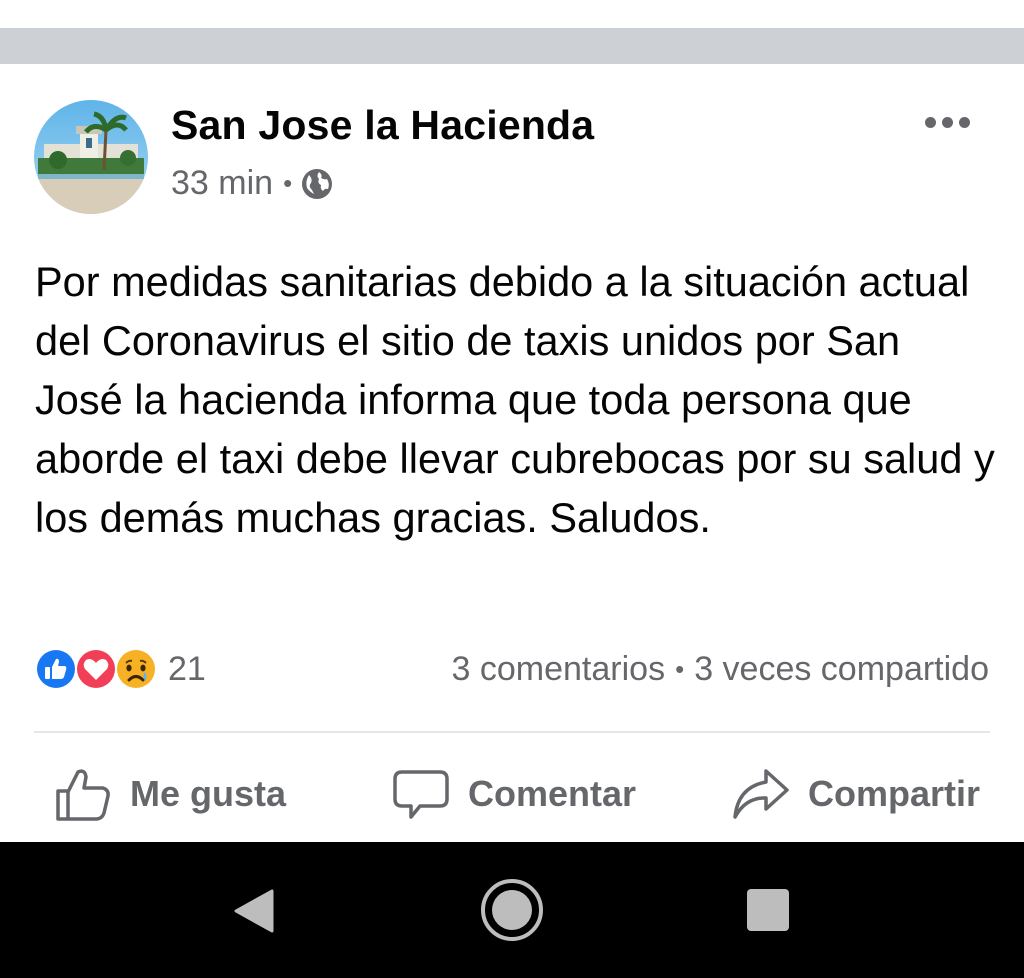 The height and width of the screenshot is (978, 1024). I want to click on home-icon, so click(512, 910).